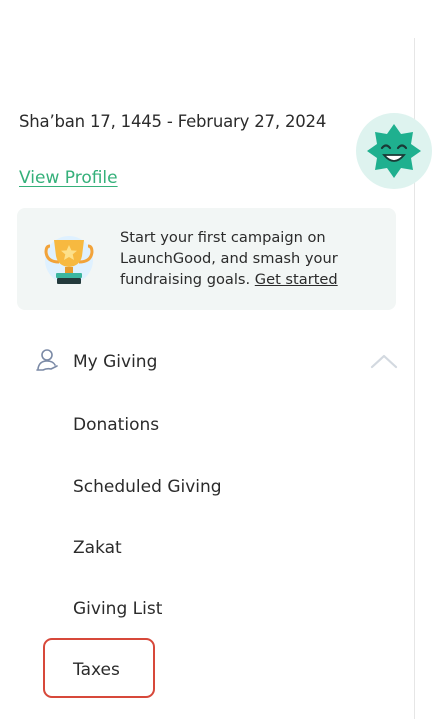 Image resolution: width=436 pixels, height=719 pixels. What do you see at coordinates (47, 360) in the screenshot?
I see `user-hand-icon` at bounding box center [47, 360].